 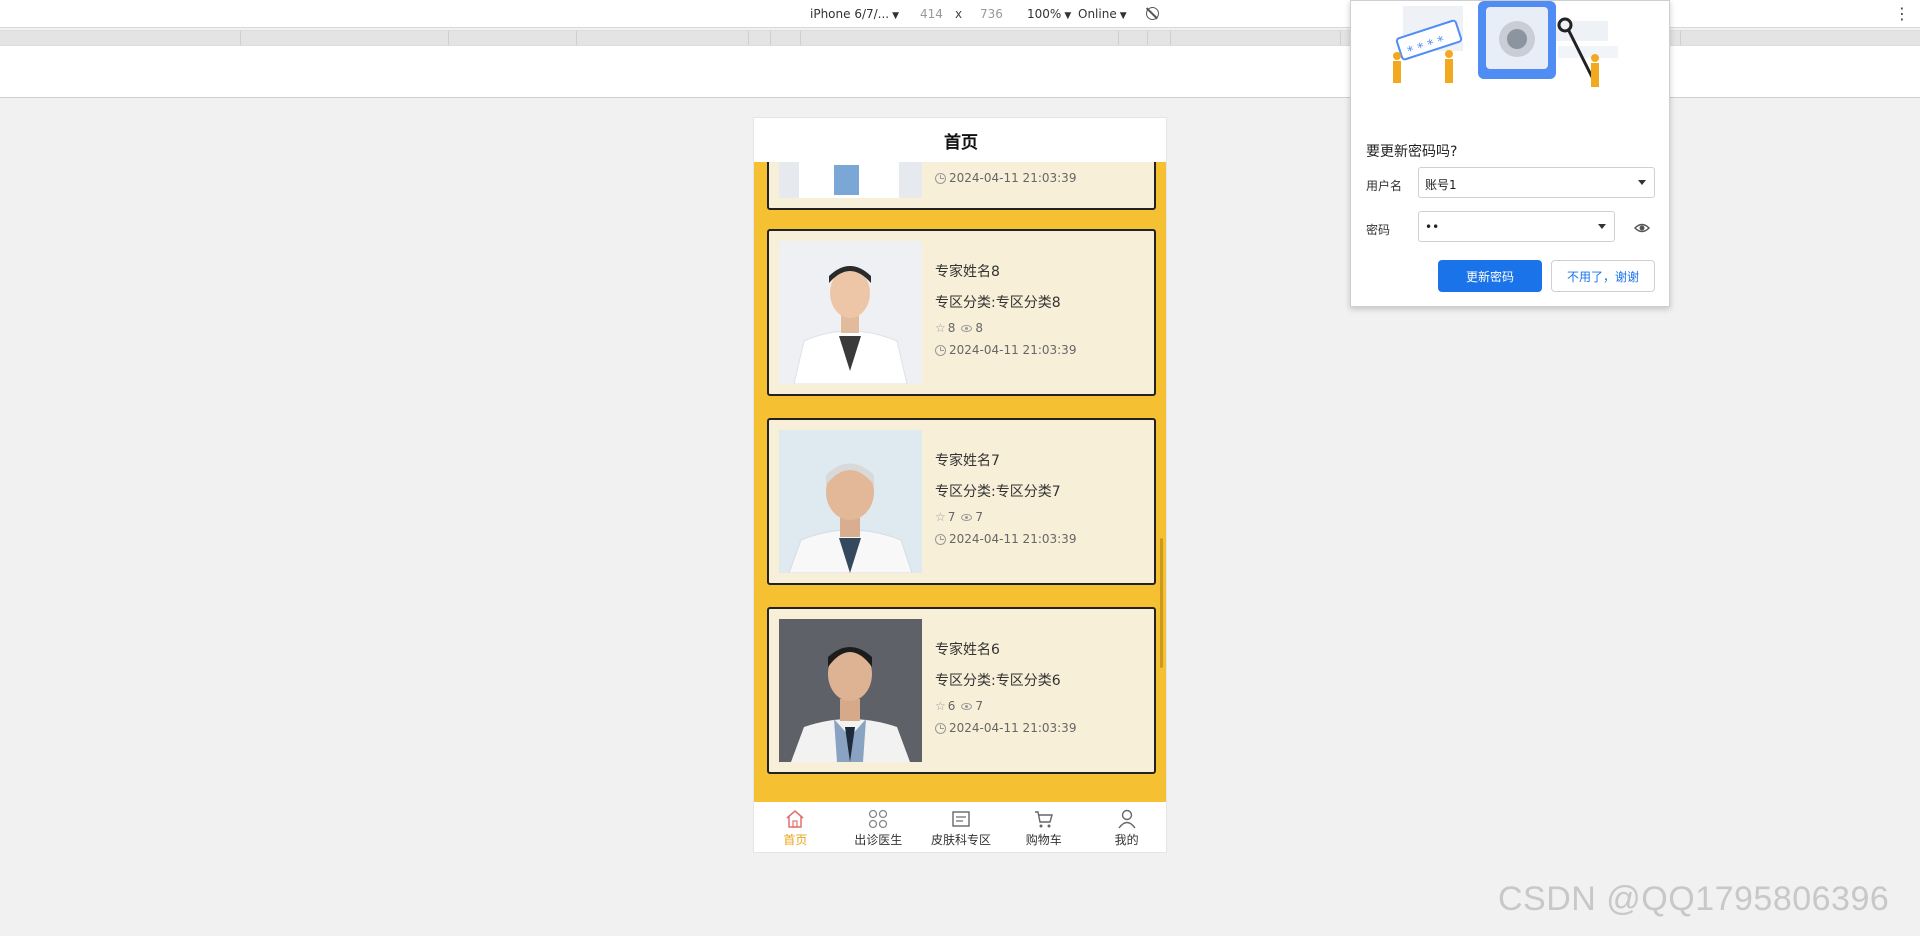 I want to click on card-stats: ☆ 6 7, so click(x=1005, y=706).